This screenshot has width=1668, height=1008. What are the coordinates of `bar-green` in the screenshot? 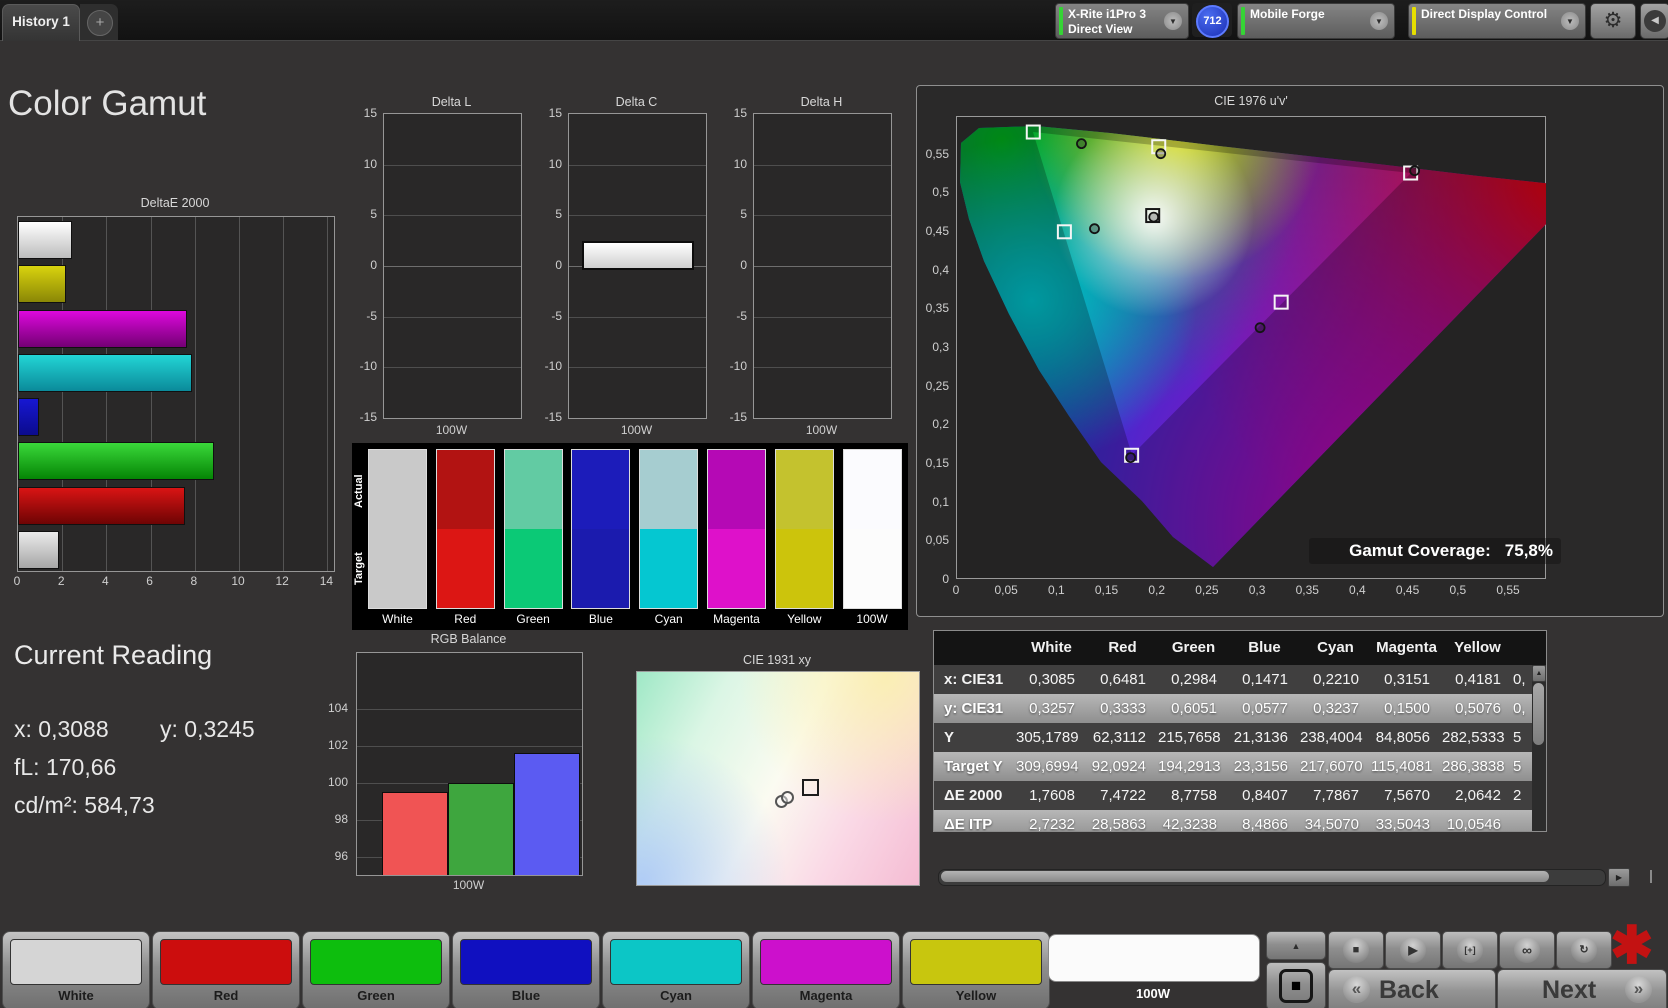 It's located at (116, 461).